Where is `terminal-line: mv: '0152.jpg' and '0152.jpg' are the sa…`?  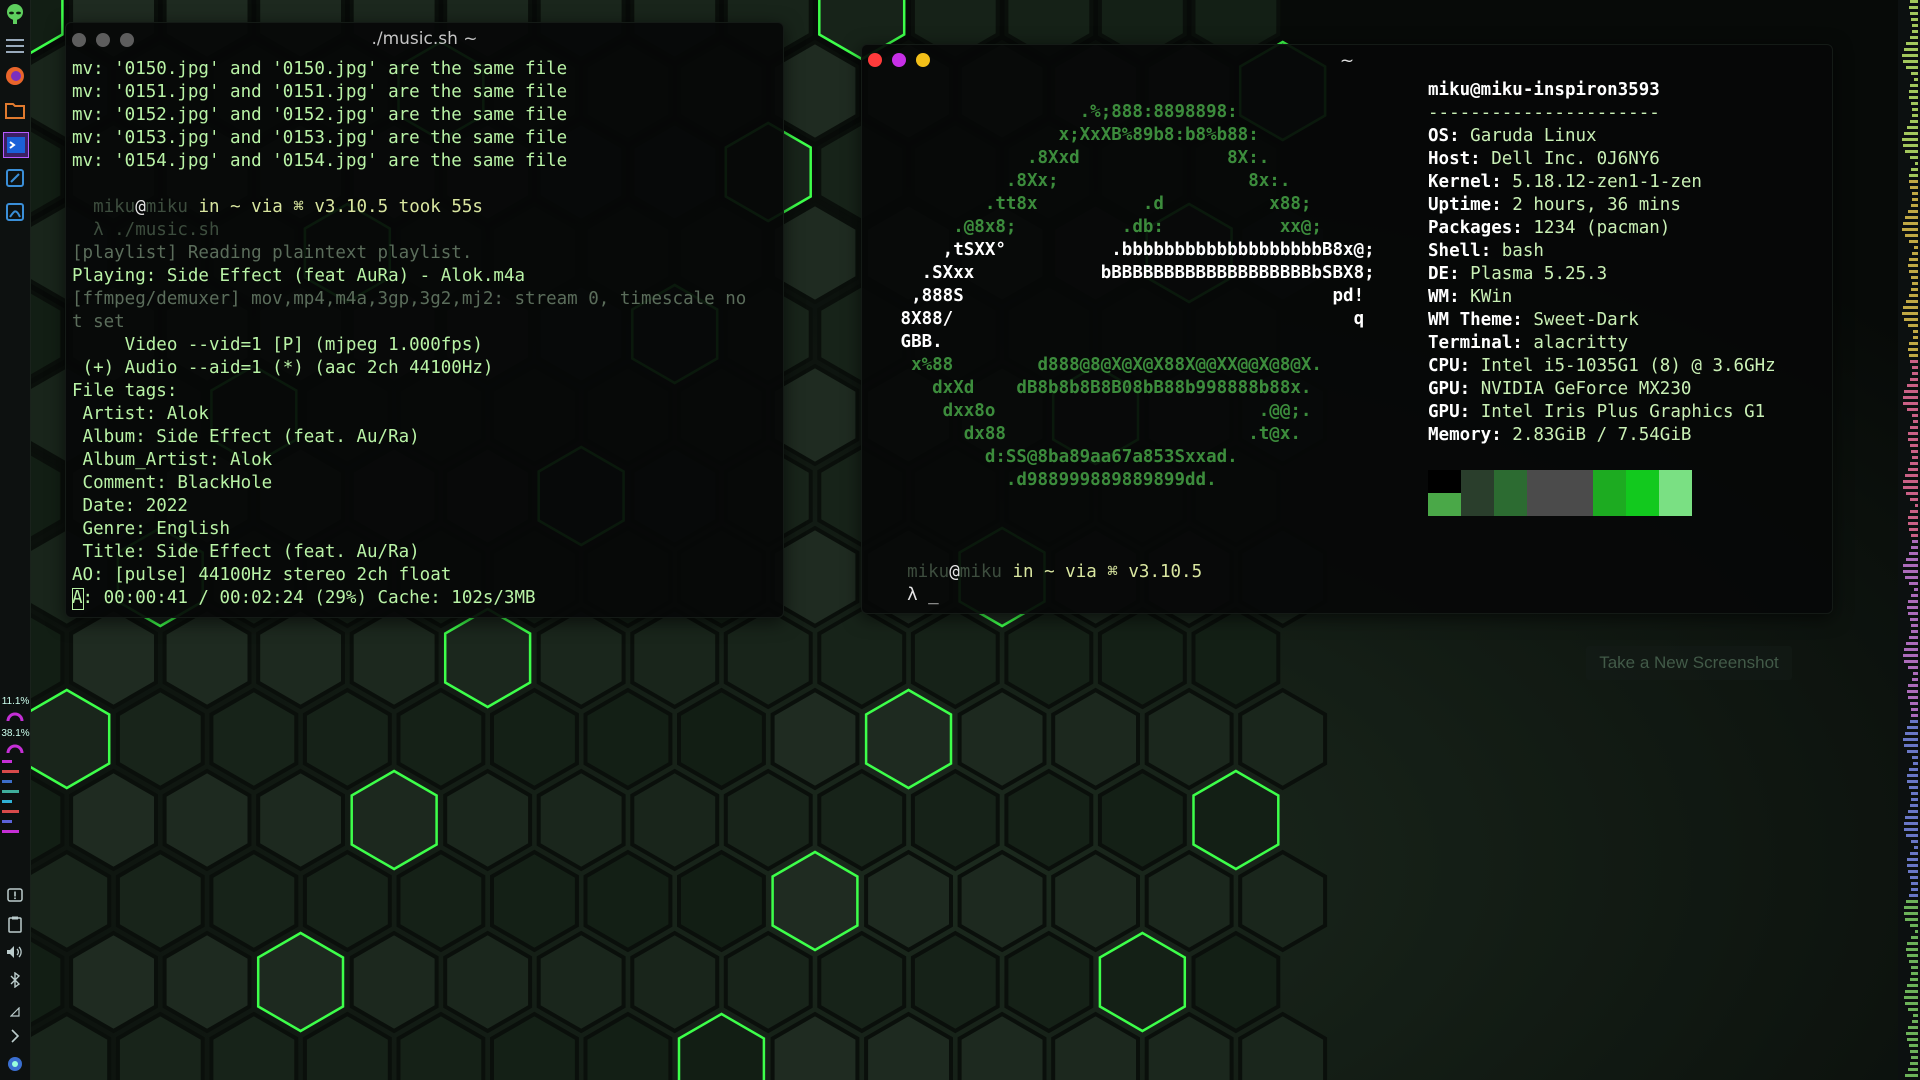
terminal-line: mv: '0152.jpg' and '0152.jpg' are the sa… is located at coordinates (320, 115).